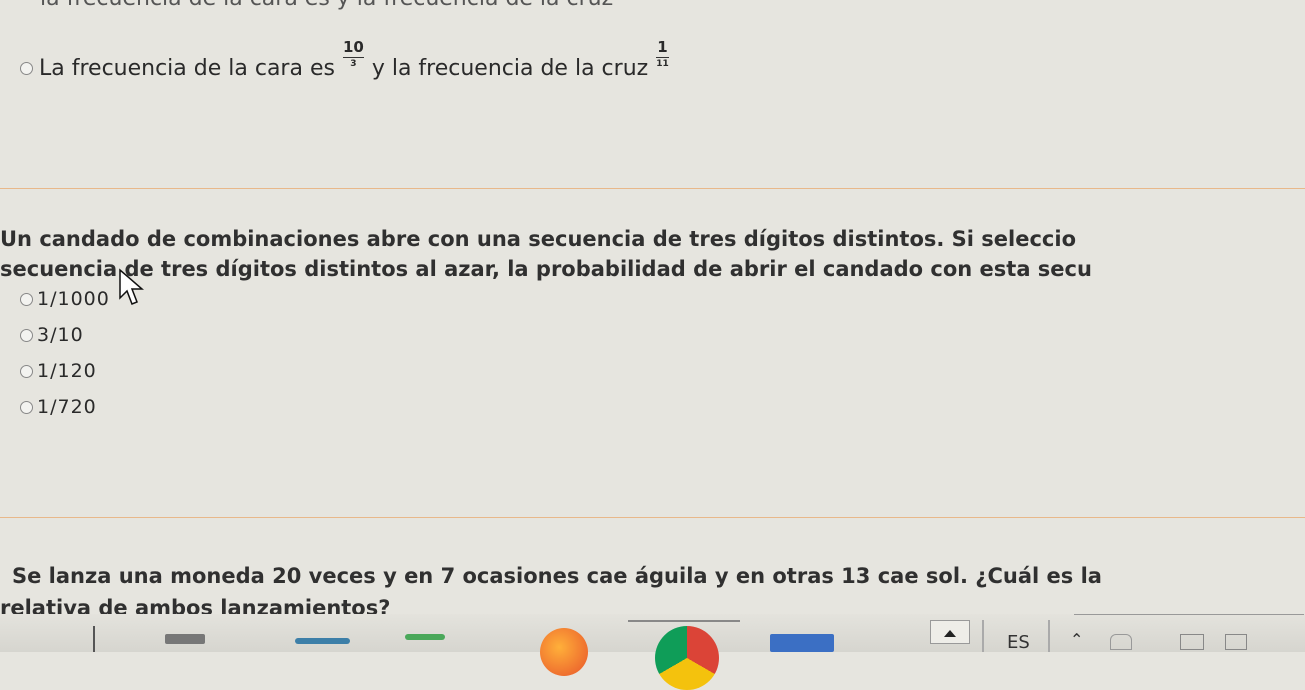 This screenshot has height=690, width=1305. What do you see at coordinates (60, 335) in the screenshot?
I see `answer-label: 3/10` at bounding box center [60, 335].